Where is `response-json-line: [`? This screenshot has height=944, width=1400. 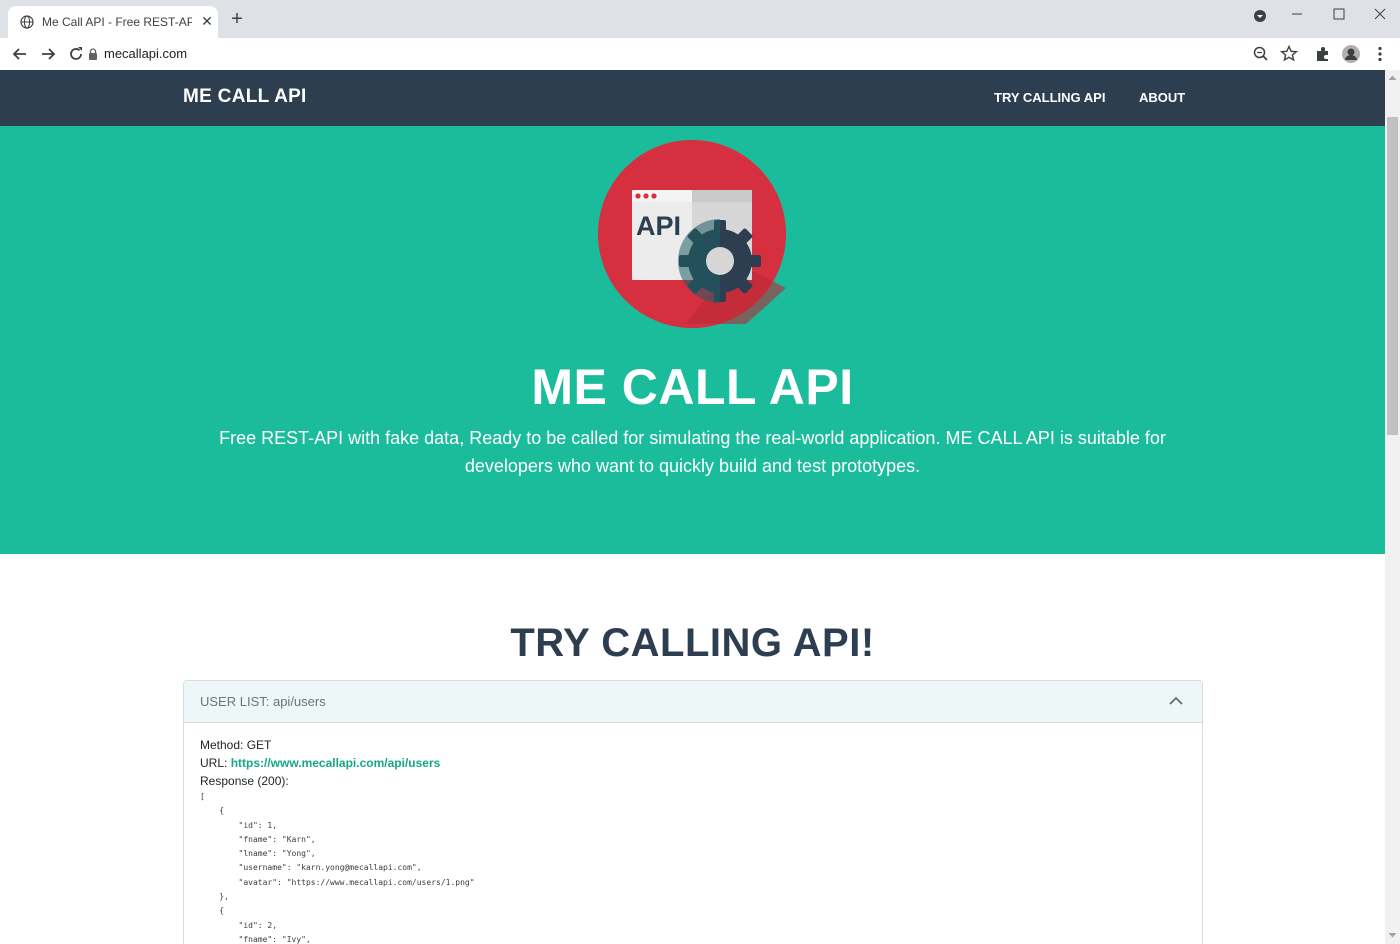 response-json-line: [ is located at coordinates (202, 796).